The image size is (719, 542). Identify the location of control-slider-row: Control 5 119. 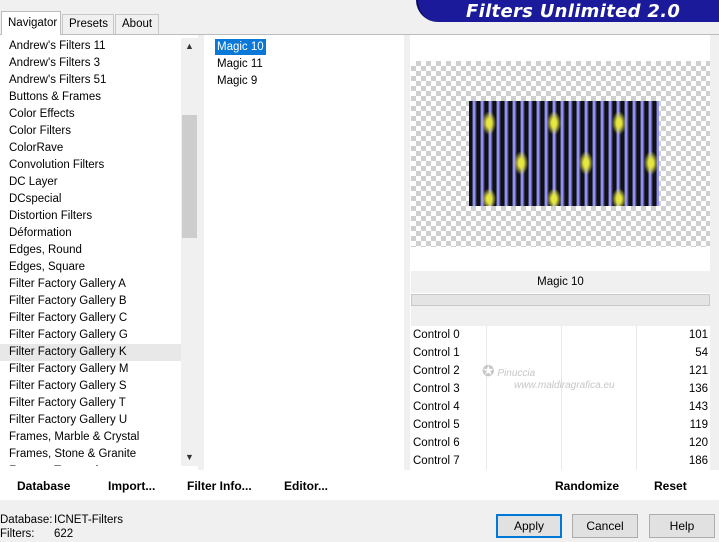
(560, 425).